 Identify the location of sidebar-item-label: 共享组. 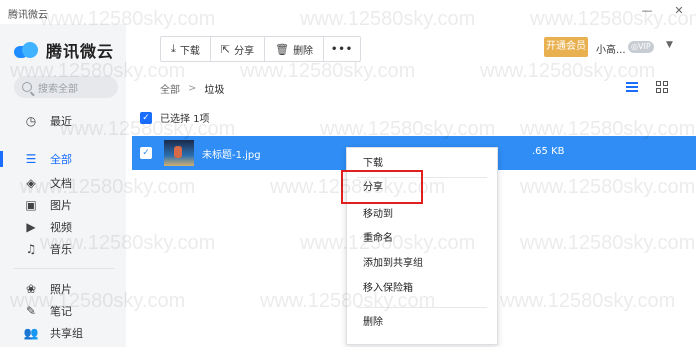
(66, 333).